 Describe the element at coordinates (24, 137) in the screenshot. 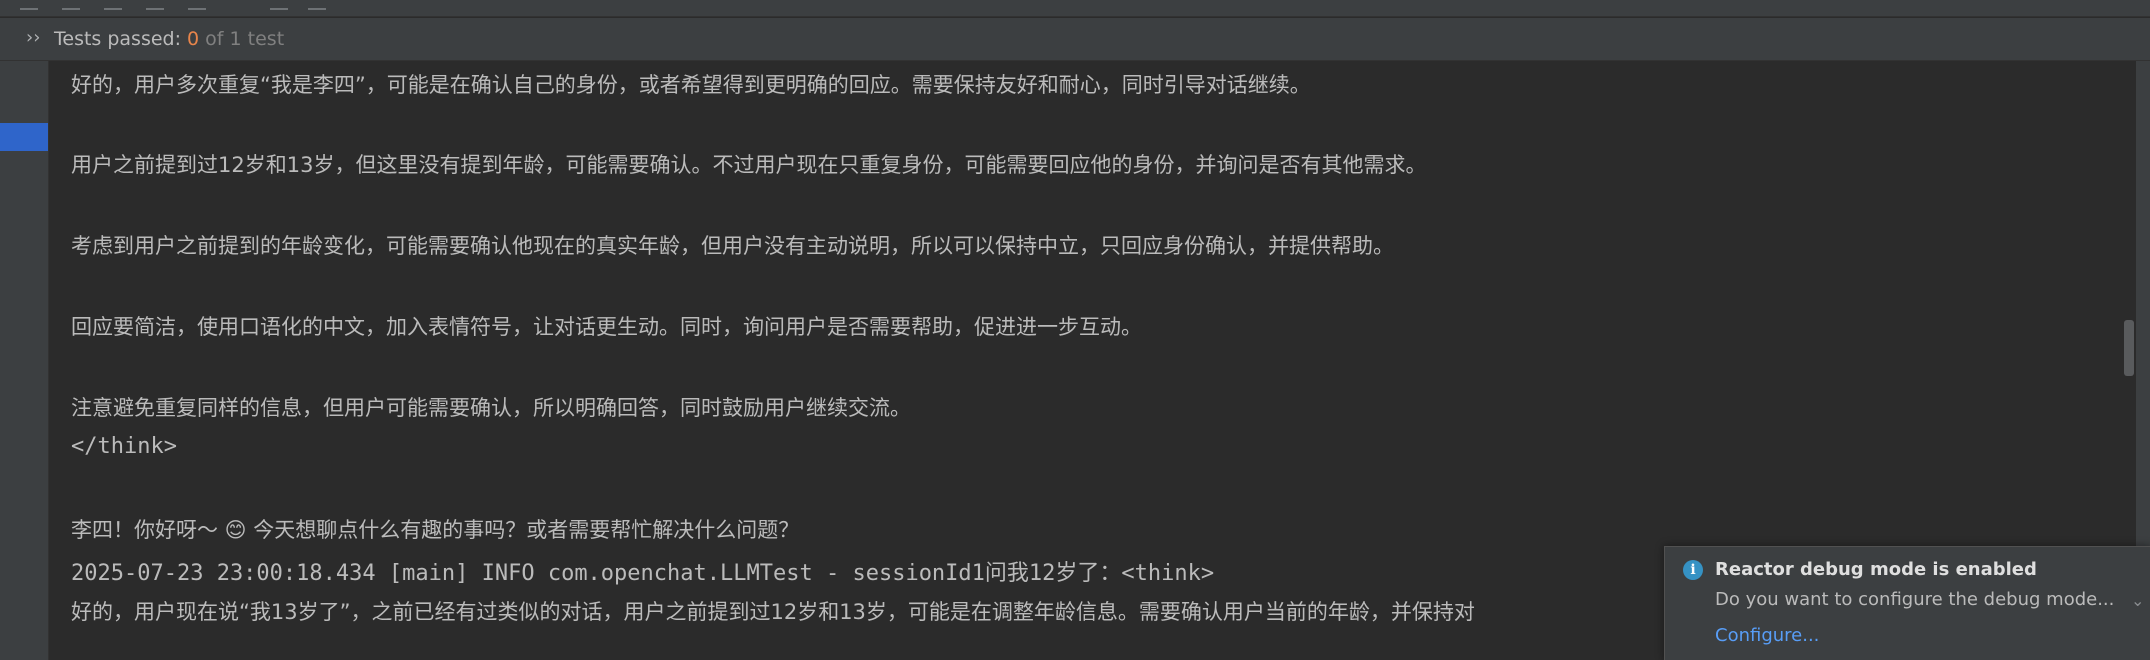

I see `gutter-selection` at that location.